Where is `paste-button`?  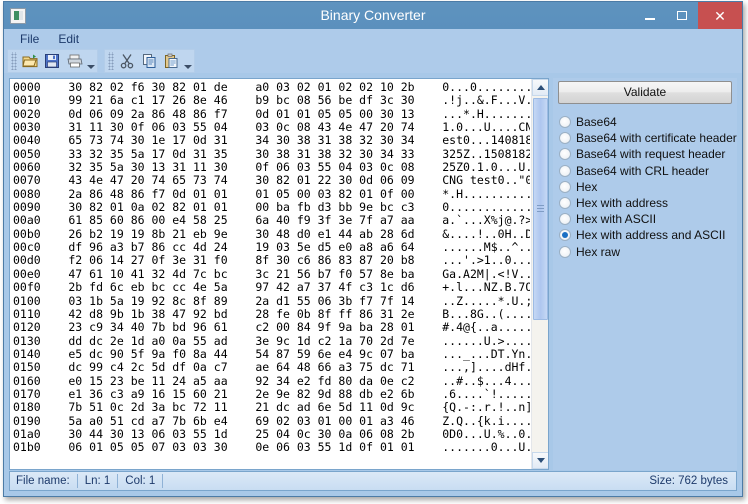 paste-button is located at coordinates (171, 61).